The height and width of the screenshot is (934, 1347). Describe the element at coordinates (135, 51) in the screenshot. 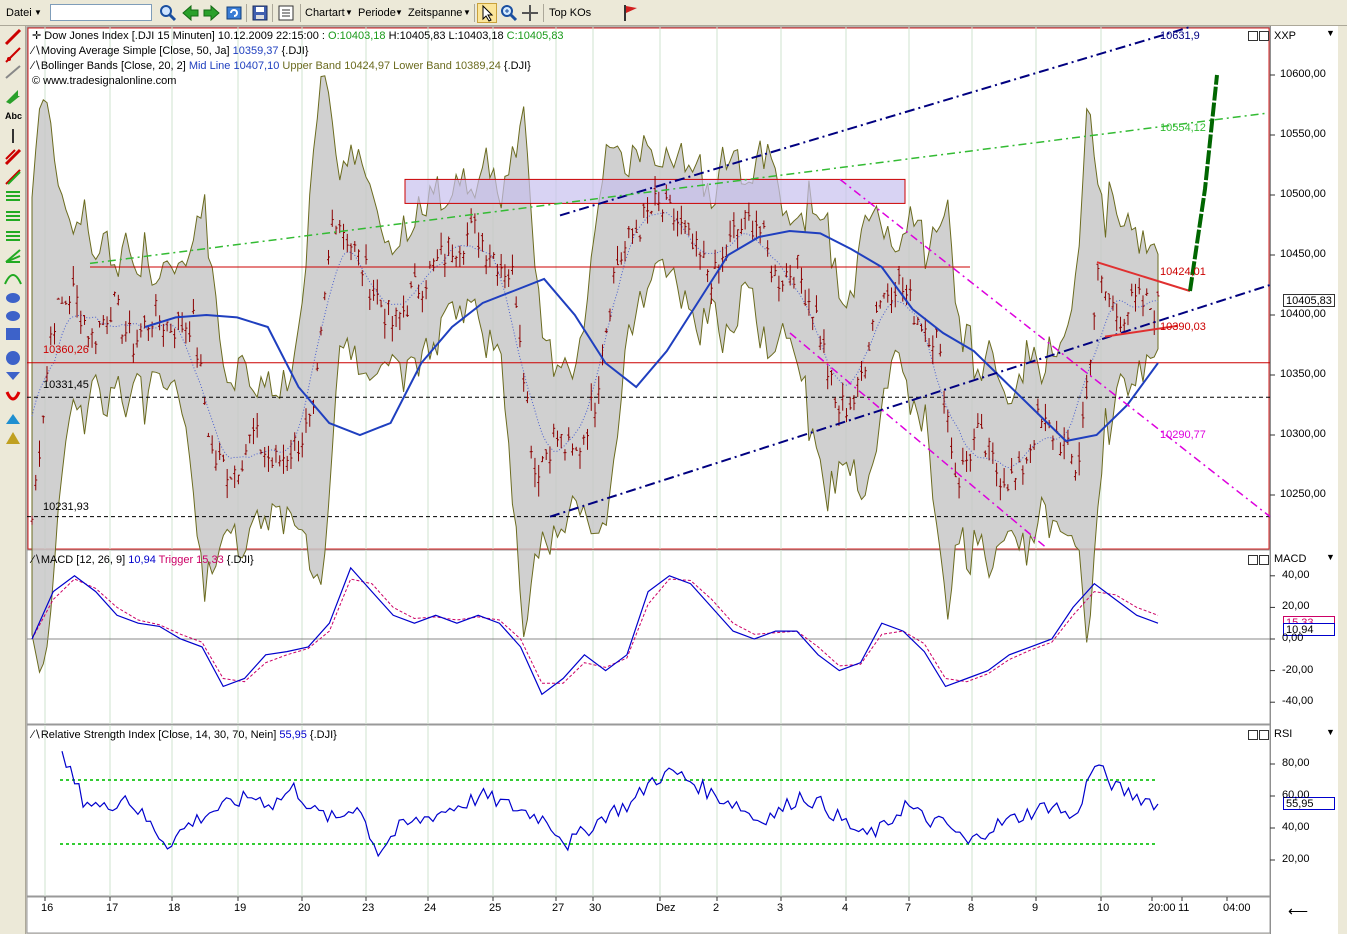

I see `ma-label: Moving Average Simple [Close, 50, Ja]` at that location.